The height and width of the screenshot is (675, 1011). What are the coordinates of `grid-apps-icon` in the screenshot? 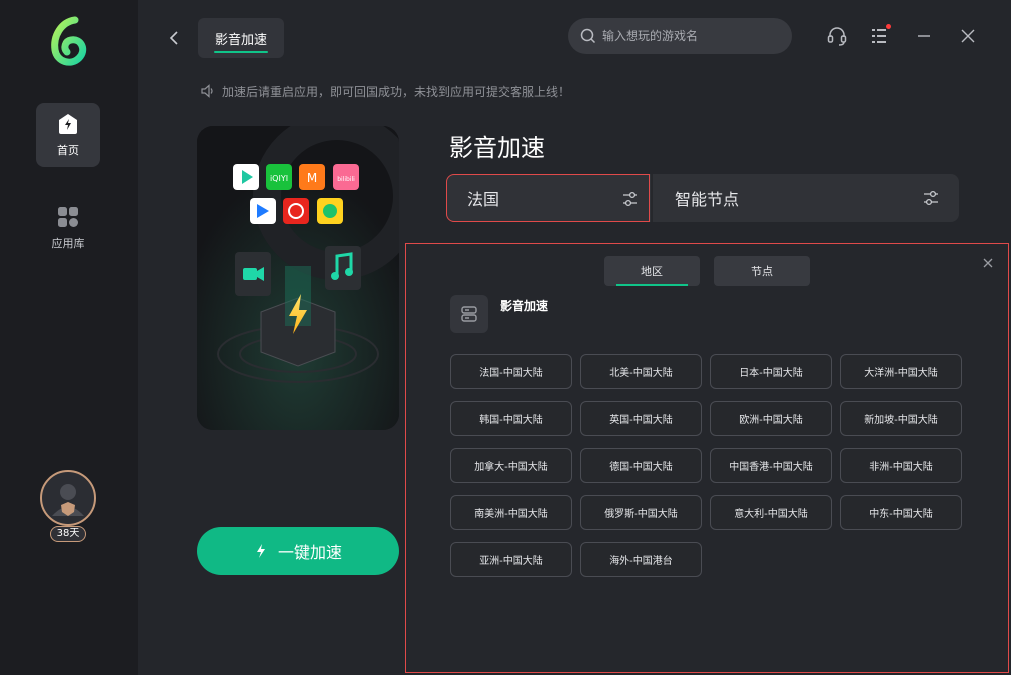 It's located at (68, 217).